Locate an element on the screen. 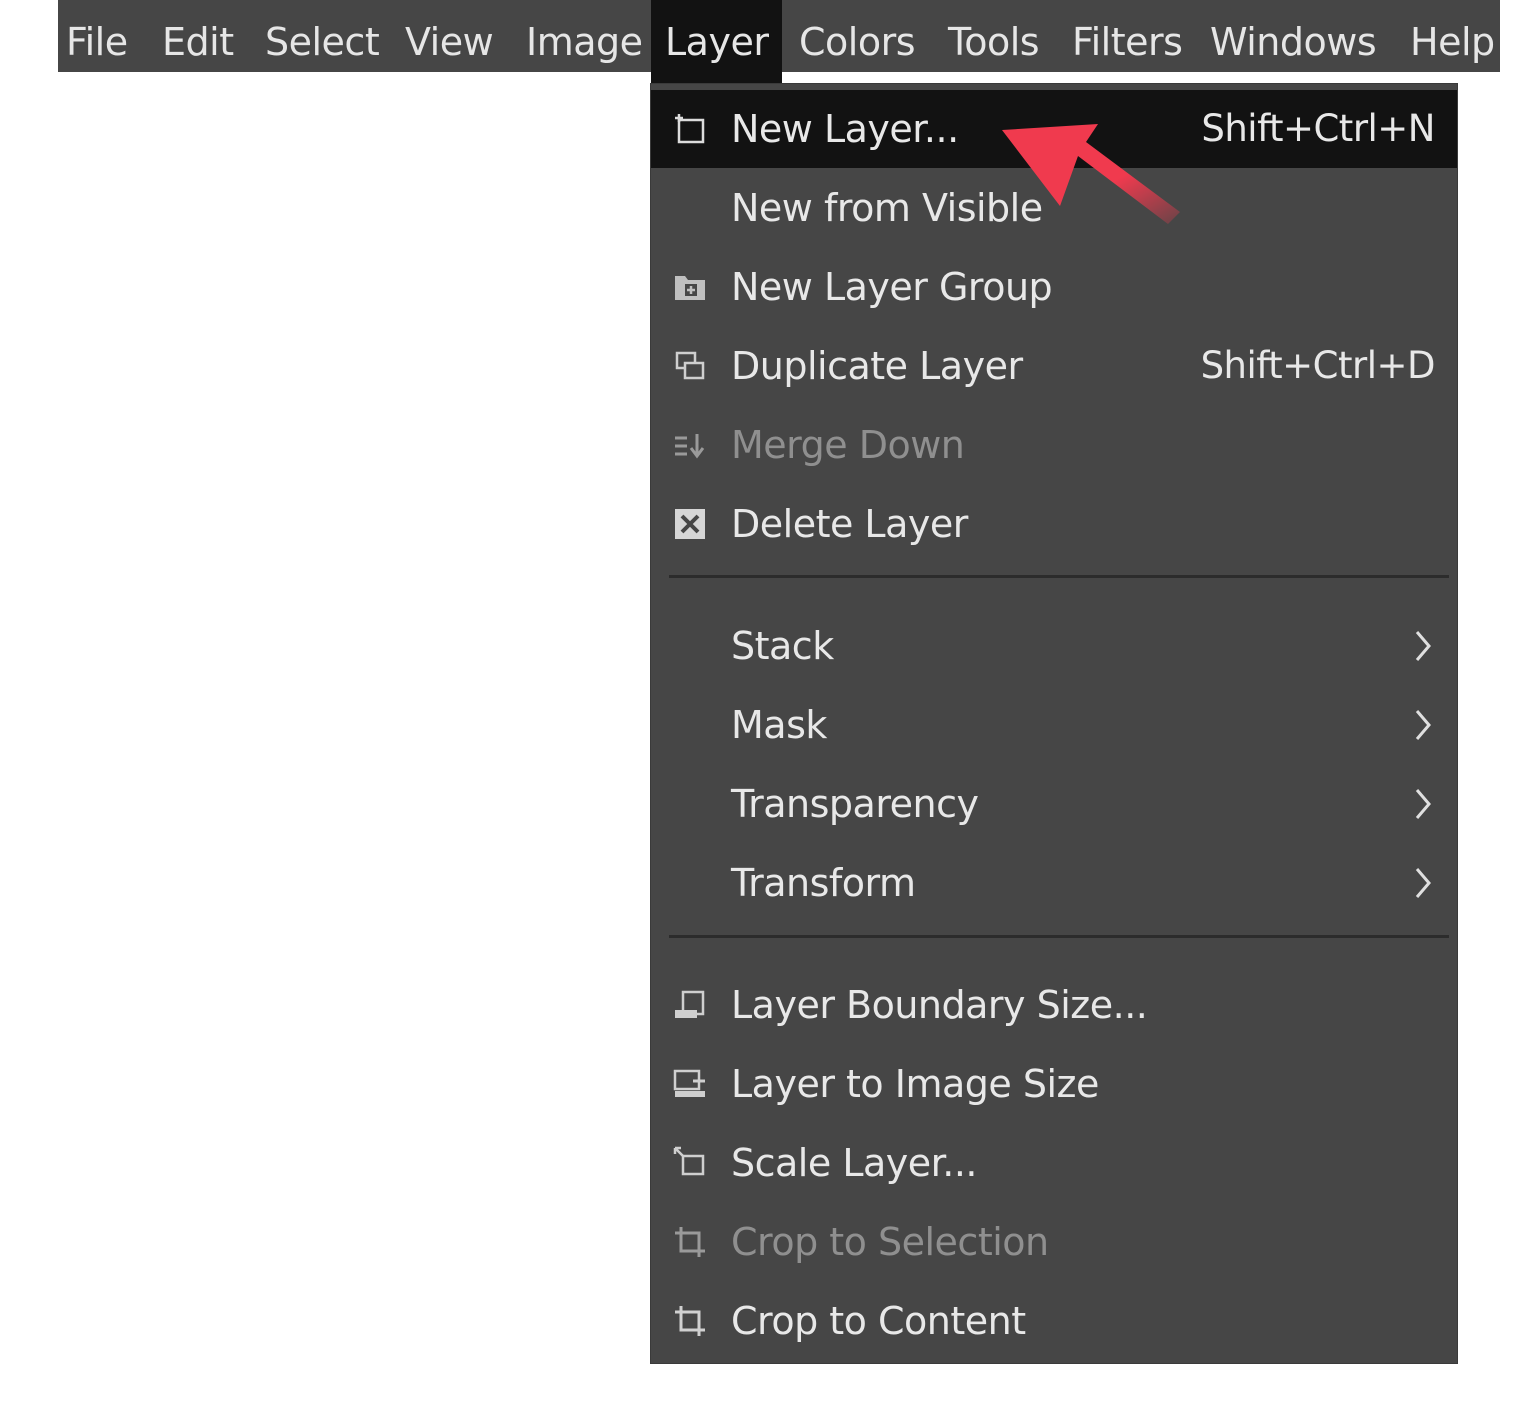 The width and height of the screenshot is (1540, 1424). menu-help: Help is located at coordinates (1452, 36).